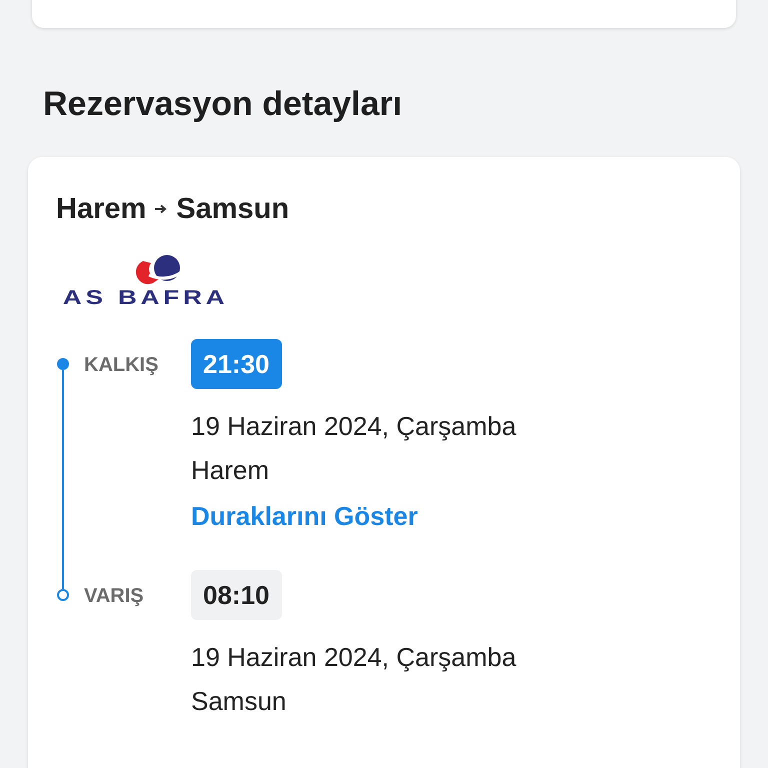 The width and height of the screenshot is (768, 768). What do you see at coordinates (114, 596) in the screenshot?
I see `stop-label: VARIŞ` at bounding box center [114, 596].